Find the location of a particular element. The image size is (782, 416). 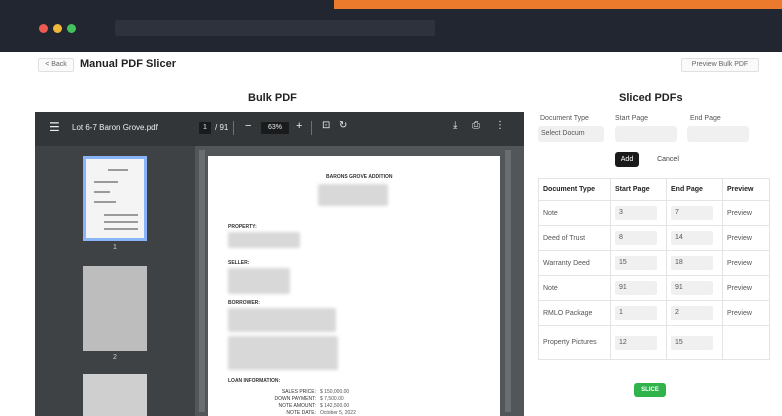

zoom-out-icon: − is located at coordinates (248, 126).